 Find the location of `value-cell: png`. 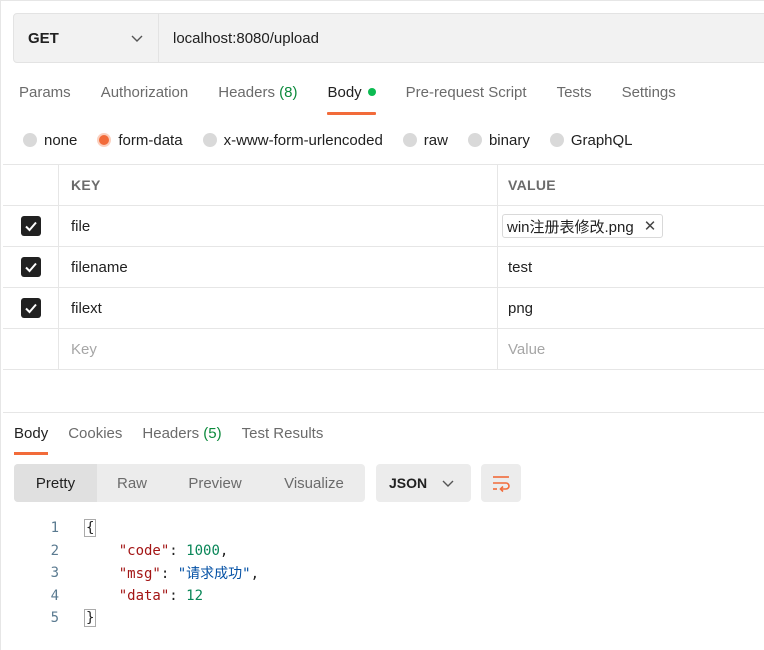

value-cell: png is located at coordinates (631, 308).